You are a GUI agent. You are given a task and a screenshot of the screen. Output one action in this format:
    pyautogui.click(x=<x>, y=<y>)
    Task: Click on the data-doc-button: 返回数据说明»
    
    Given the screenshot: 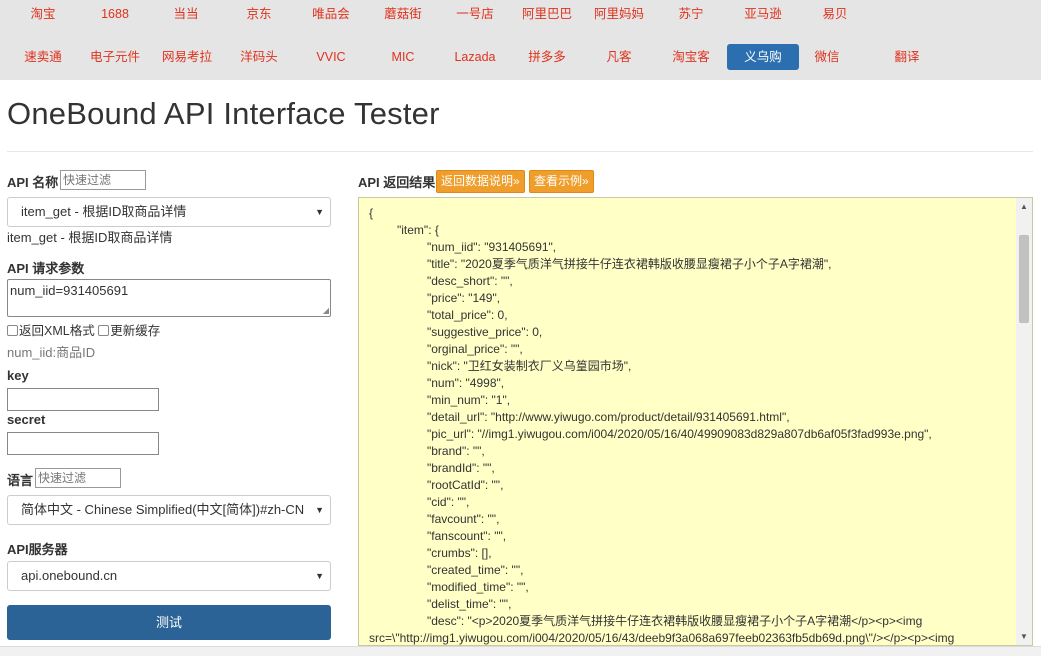 What is the action you would take?
    pyautogui.click(x=480, y=181)
    